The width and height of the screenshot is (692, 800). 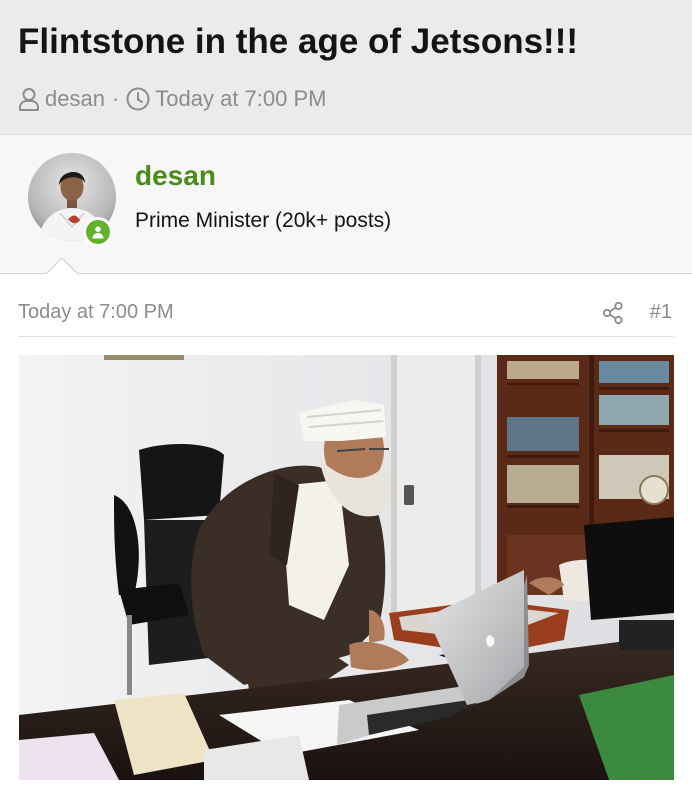 What do you see at coordinates (240, 99) in the screenshot?
I see `thread-date-link: Today at 7:00 PM` at bounding box center [240, 99].